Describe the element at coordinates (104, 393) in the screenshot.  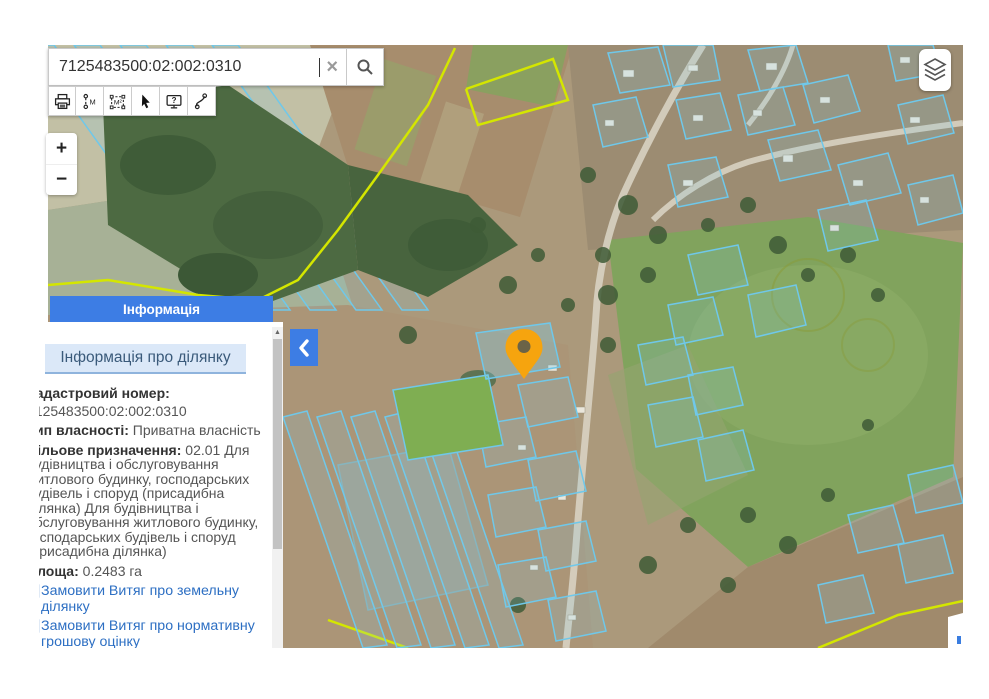
I see `field-label: Кадастровий номер:` at that location.